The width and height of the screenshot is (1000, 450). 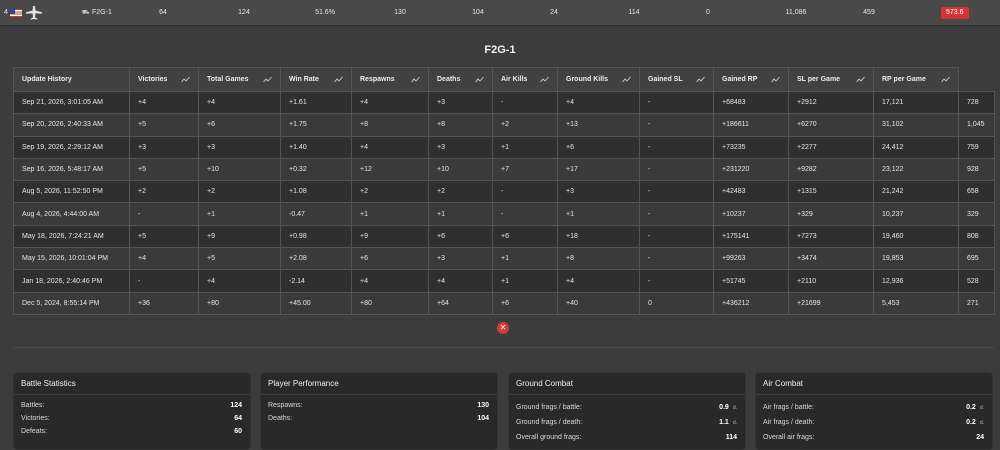 What do you see at coordinates (751, 303) in the screenshot?
I see `table-cell: +436212` at bounding box center [751, 303].